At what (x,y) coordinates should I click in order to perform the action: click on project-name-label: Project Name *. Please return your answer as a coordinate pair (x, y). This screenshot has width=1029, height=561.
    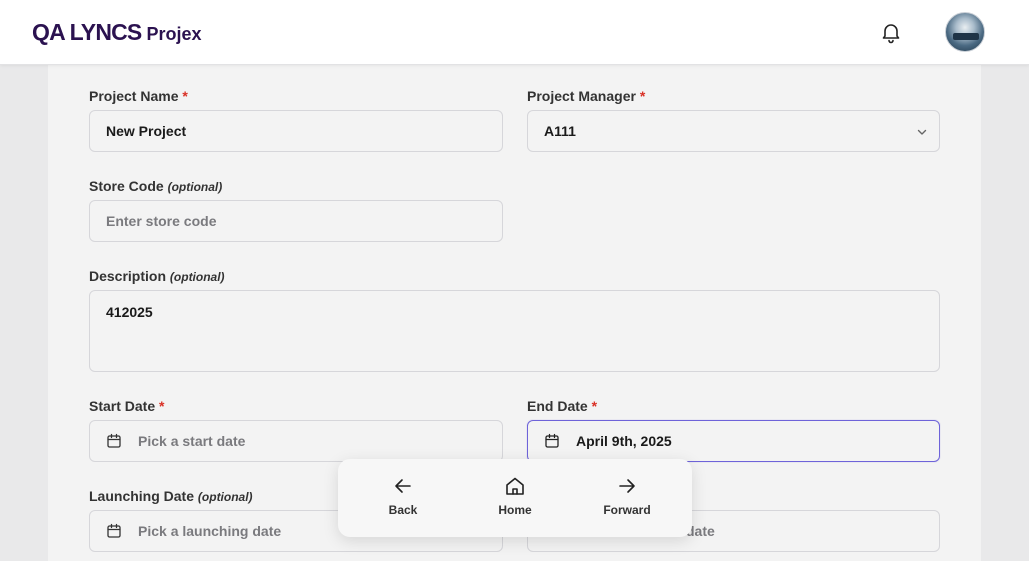
    Looking at the image, I should click on (138, 96).